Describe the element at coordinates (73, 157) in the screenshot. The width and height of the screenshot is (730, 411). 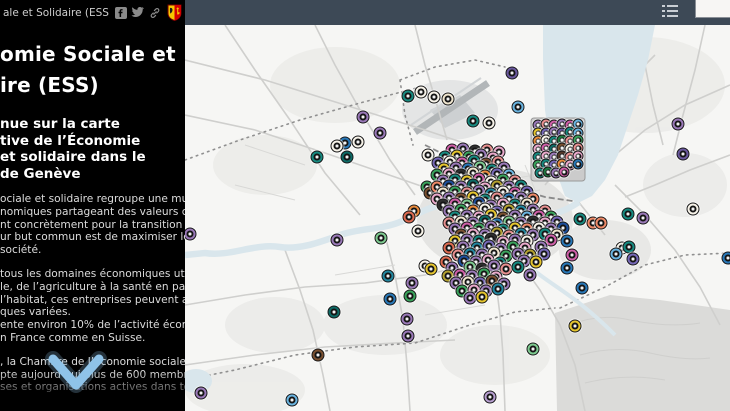
I see `text-line: et solidaire dans le` at that location.